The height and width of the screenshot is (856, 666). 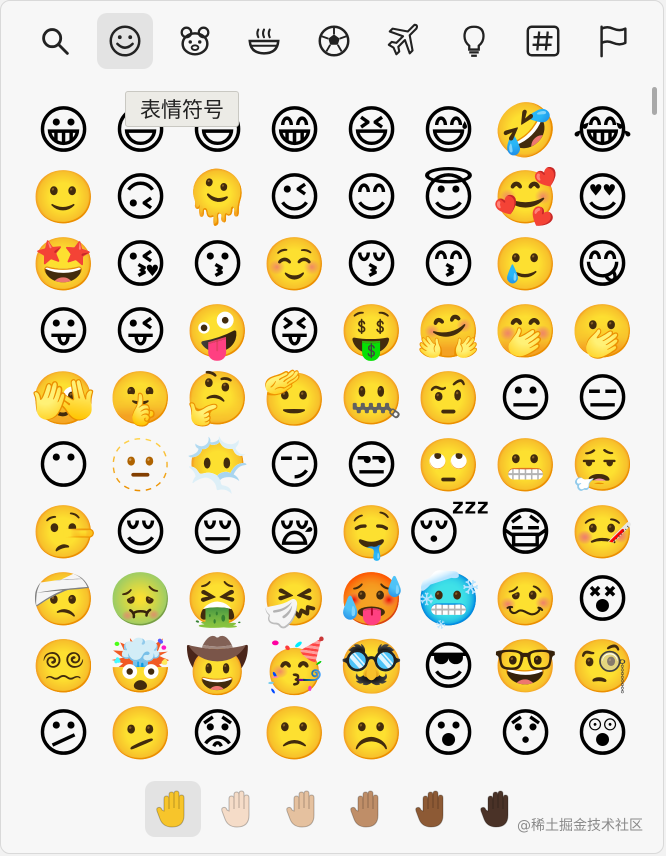 What do you see at coordinates (654, 101) in the screenshot?
I see `scrollbar` at bounding box center [654, 101].